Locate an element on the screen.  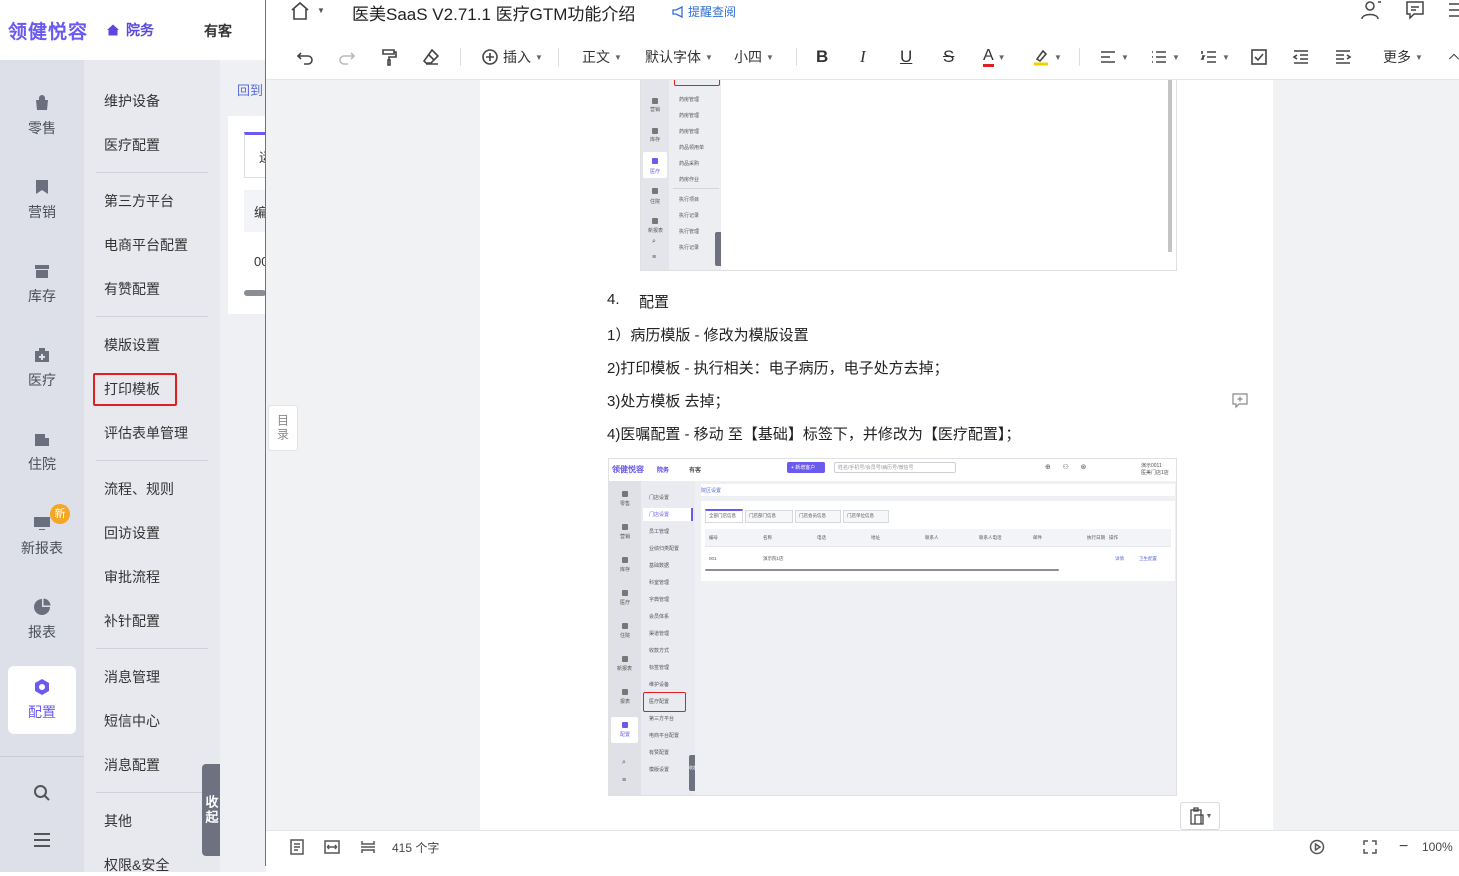
add-comment-icon is located at coordinates (1240, 401).